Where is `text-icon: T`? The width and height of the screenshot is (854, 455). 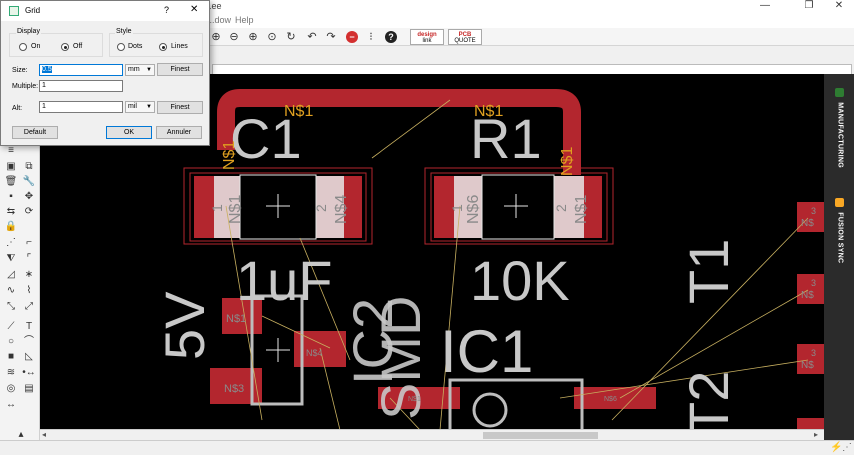 text-icon: T is located at coordinates (29, 327).